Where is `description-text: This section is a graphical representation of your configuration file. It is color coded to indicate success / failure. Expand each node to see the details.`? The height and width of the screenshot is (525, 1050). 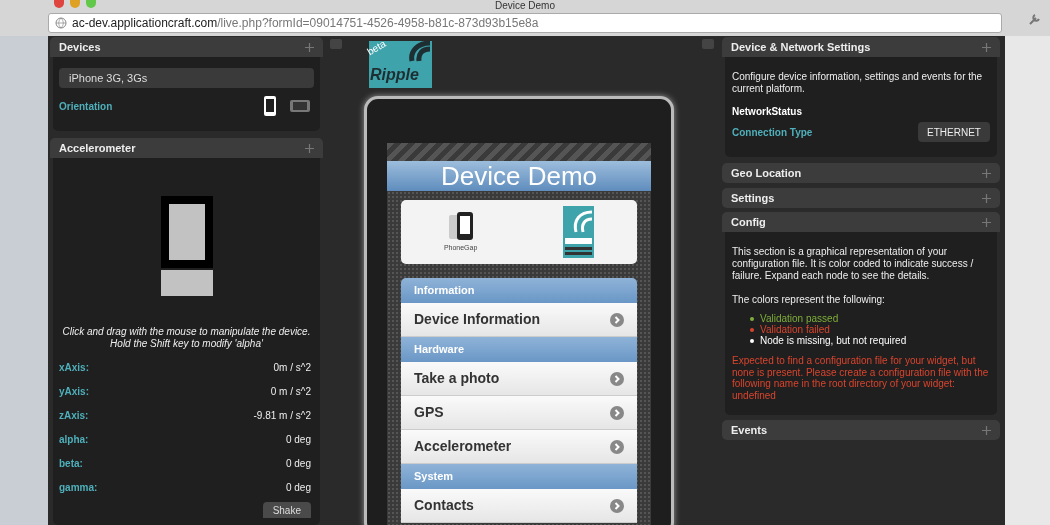
description-text: This section is a graphical representation of your configuration file. It is color coded to indicate success / failure. Expand each node to see the details. is located at coordinates (853, 264).